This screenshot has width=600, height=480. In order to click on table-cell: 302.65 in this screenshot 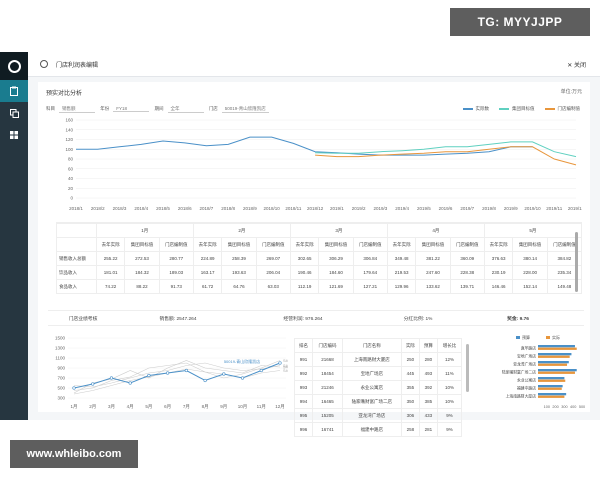, I will do `click(304, 258)`.